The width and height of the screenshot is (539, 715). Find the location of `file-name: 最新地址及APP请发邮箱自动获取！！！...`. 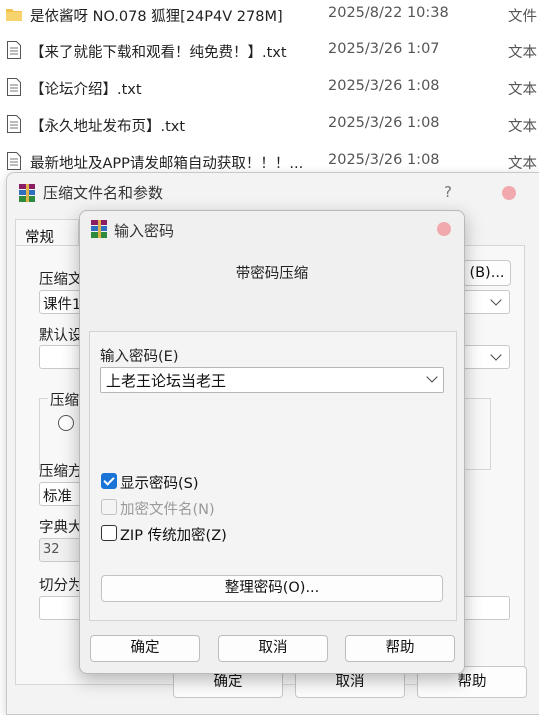

file-name: 最新地址及APP请发邮箱自动获取！！！... is located at coordinates (167, 164).